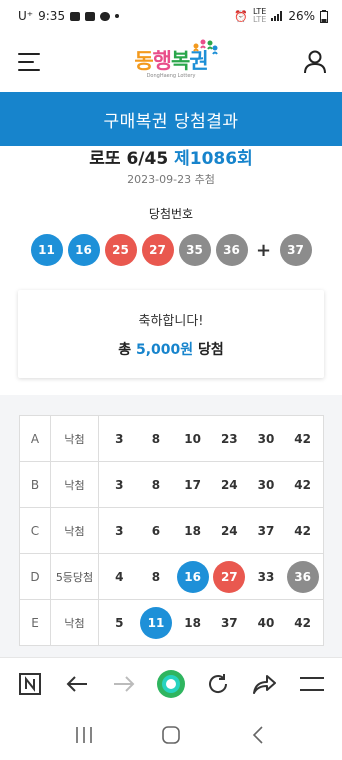 Image resolution: width=342 pixels, height=760 pixels. Describe the element at coordinates (75, 16) in the screenshot. I see `gallery-icon` at that location.